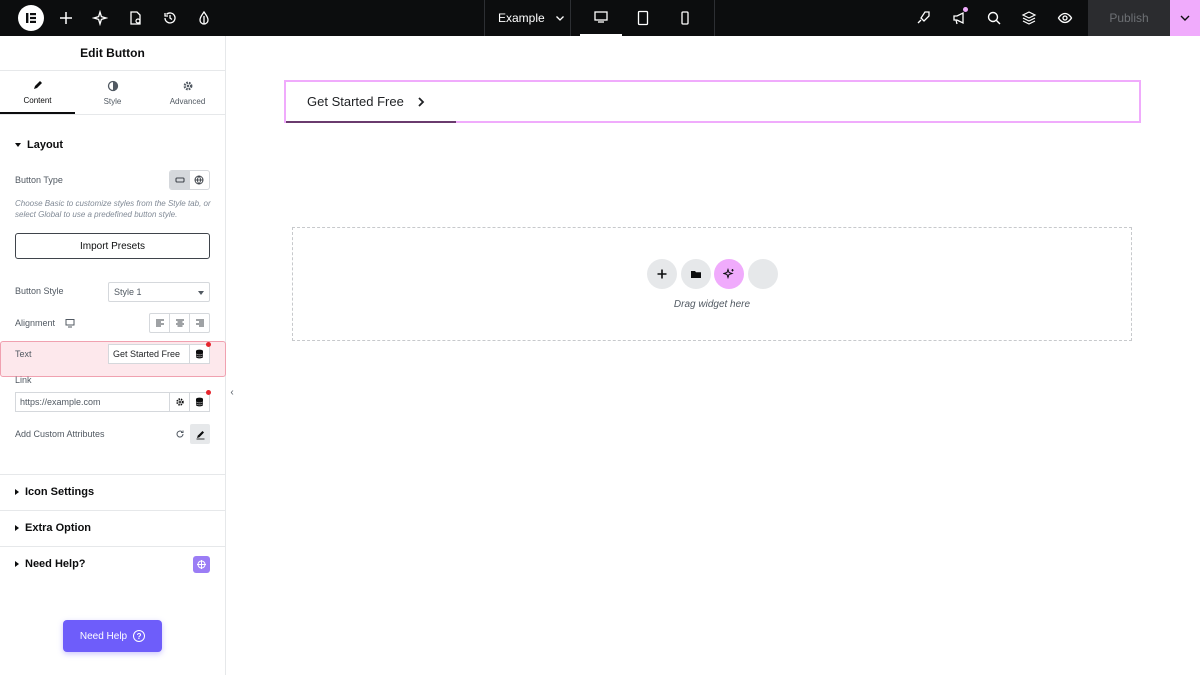  I want to click on tablet-view-icon, so click(643, 18).